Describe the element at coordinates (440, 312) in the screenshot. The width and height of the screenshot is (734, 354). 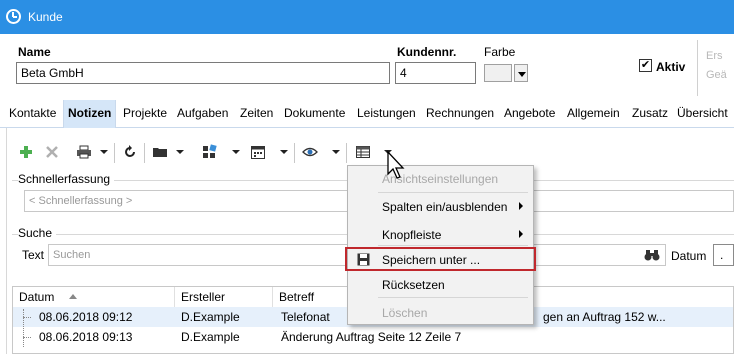
I see `menu-item-loeschen: Löschen` at that location.